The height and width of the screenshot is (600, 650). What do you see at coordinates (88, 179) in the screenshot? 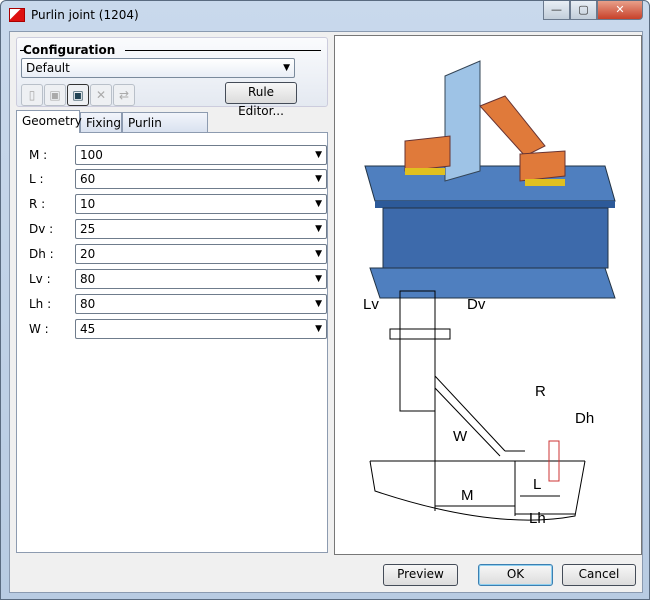
I see `param-value: 60` at bounding box center [88, 179].